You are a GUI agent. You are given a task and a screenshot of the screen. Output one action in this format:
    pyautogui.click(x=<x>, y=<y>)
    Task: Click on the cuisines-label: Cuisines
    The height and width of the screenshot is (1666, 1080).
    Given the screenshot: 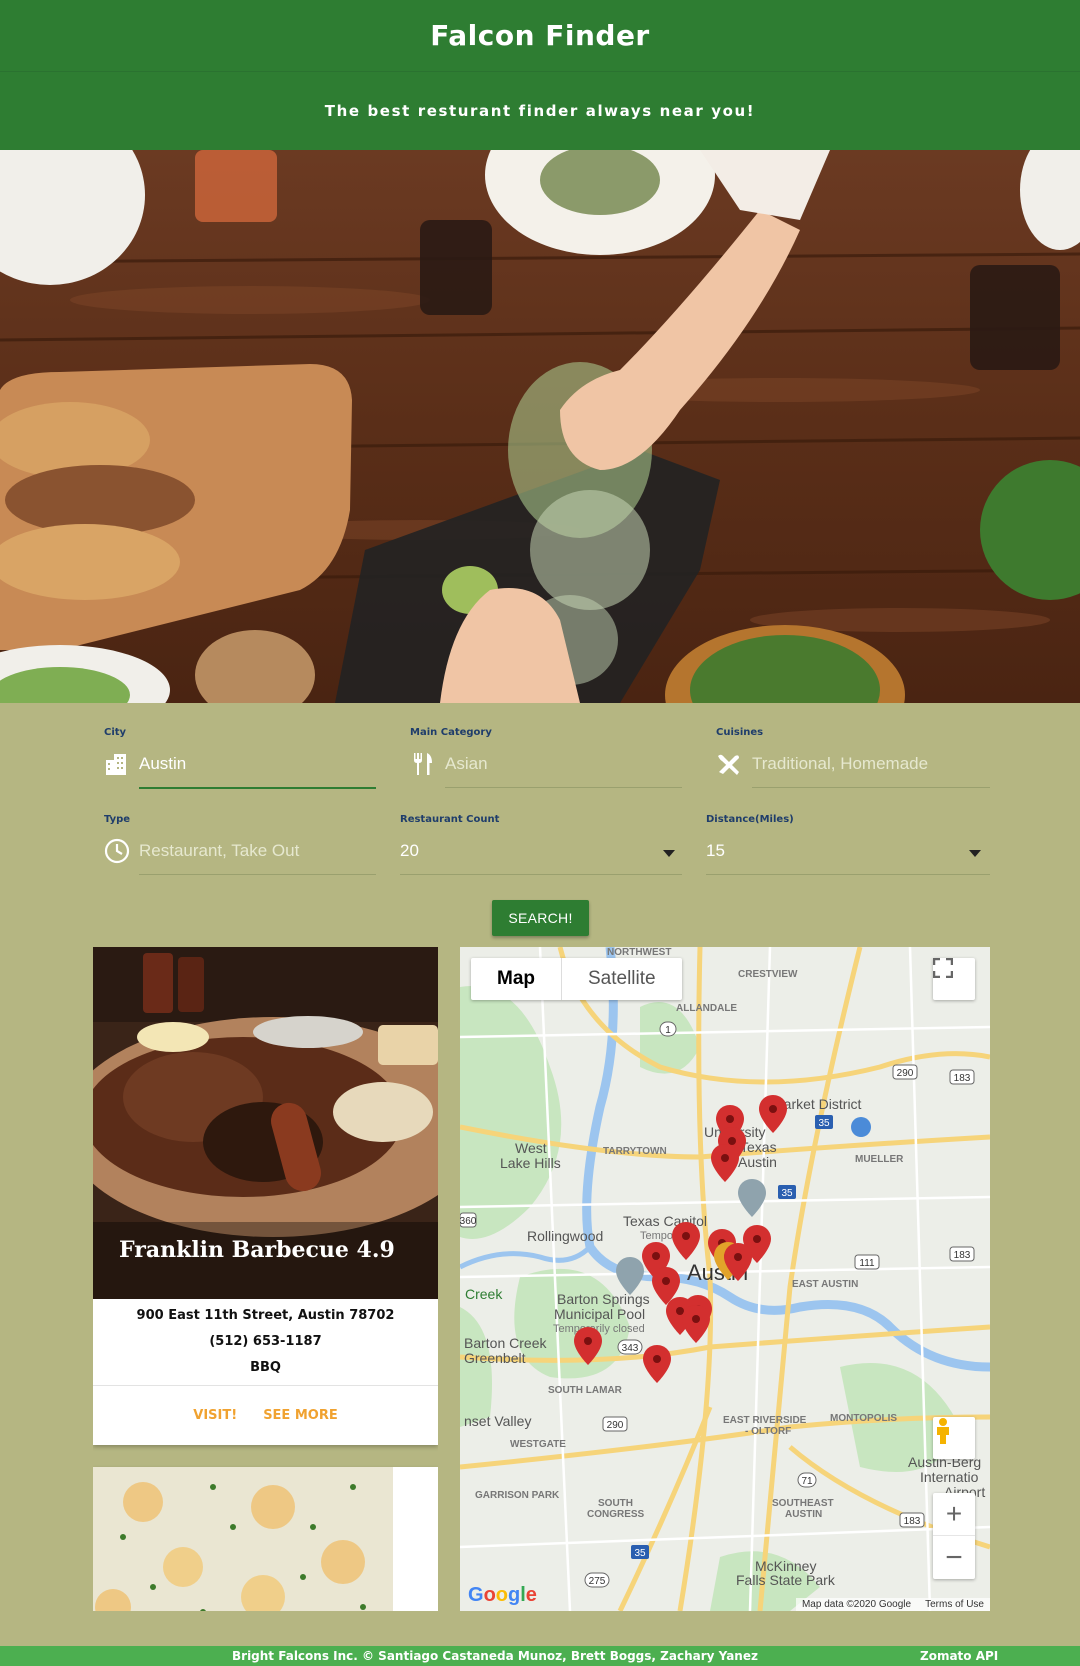 What is the action you would take?
    pyautogui.click(x=740, y=732)
    